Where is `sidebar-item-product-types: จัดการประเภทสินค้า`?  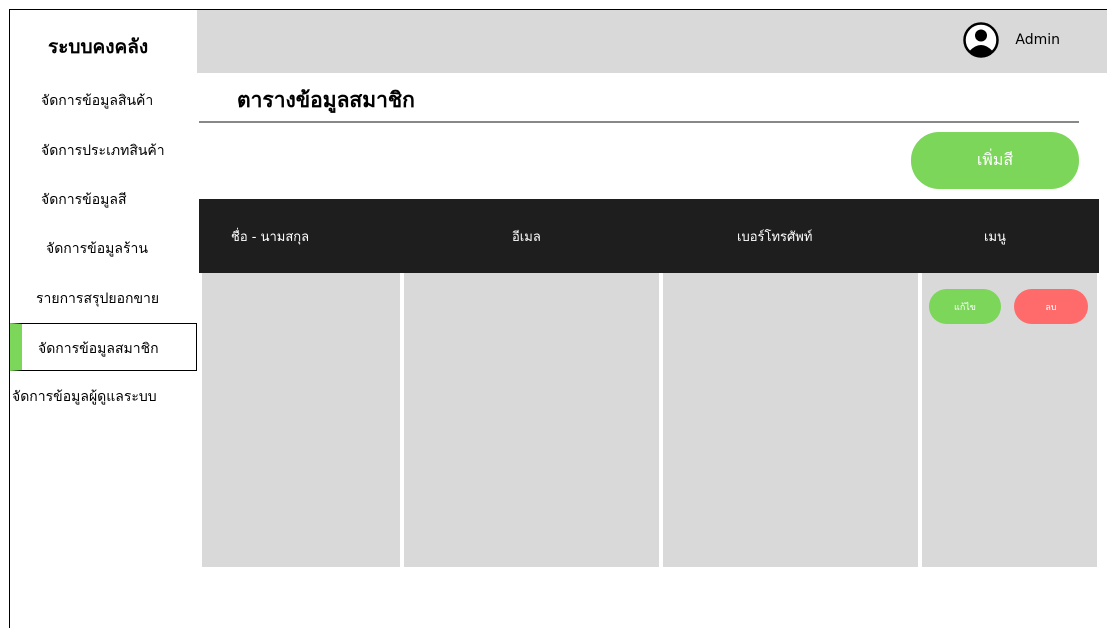 sidebar-item-product-types: จัดการประเภทสินค้า is located at coordinates (103, 151).